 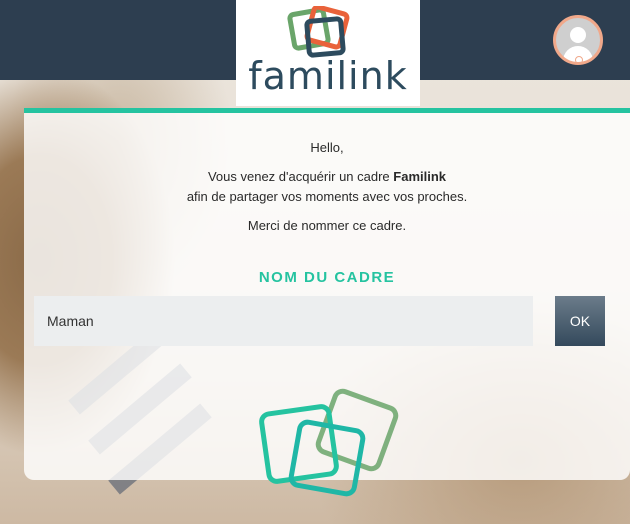 What do you see at coordinates (283, 321) in the screenshot?
I see `frame-name-input` at bounding box center [283, 321].